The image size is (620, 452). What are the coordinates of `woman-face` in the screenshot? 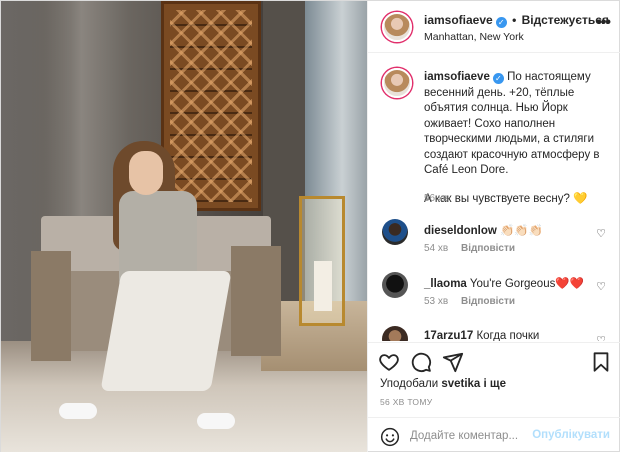 It's located at (146, 173).